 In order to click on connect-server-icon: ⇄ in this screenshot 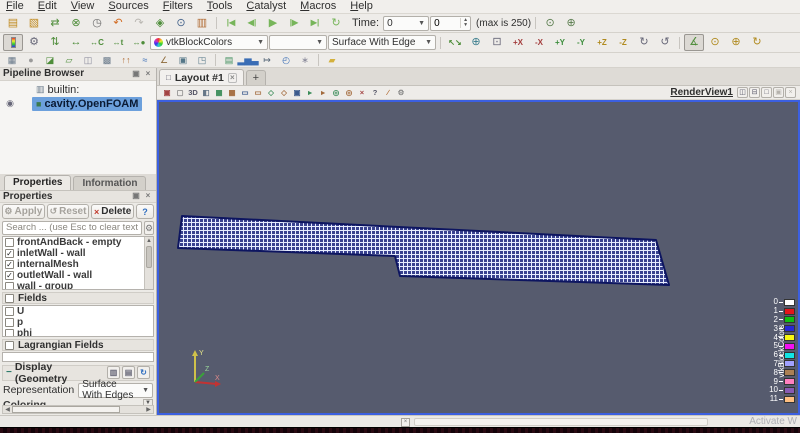, I will do `click(55, 23)`.